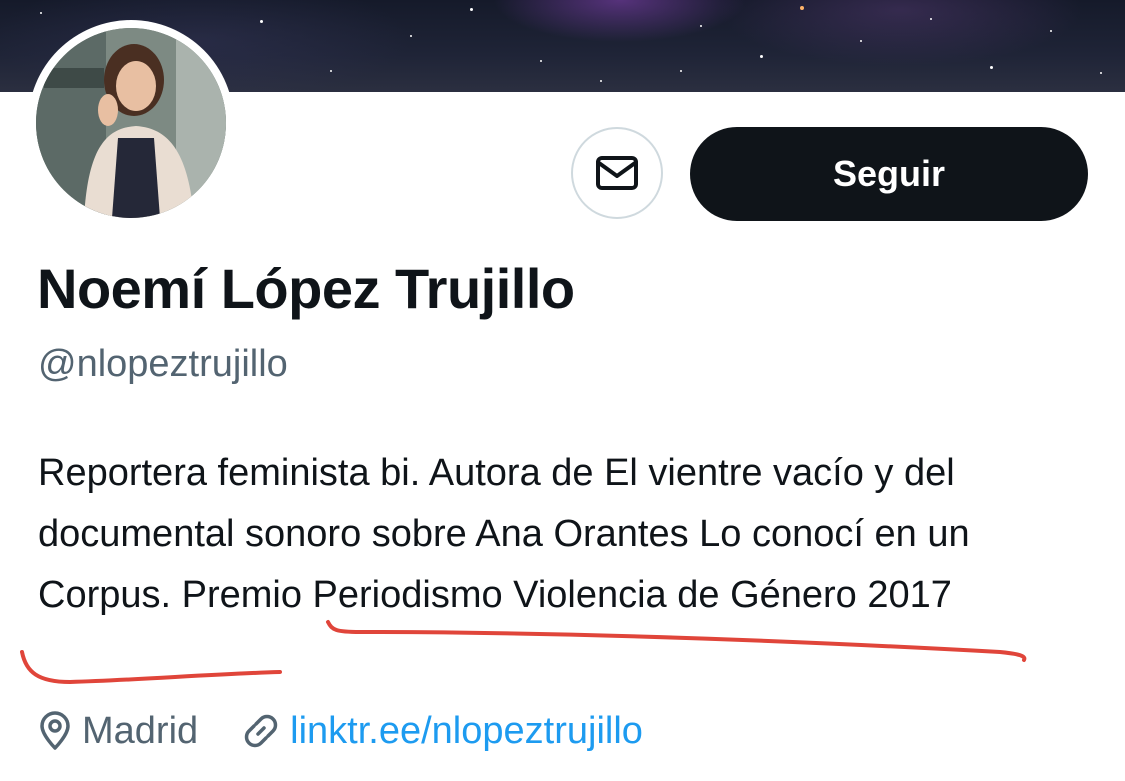 The width and height of the screenshot is (1125, 781). I want to click on message-button, so click(617, 173).